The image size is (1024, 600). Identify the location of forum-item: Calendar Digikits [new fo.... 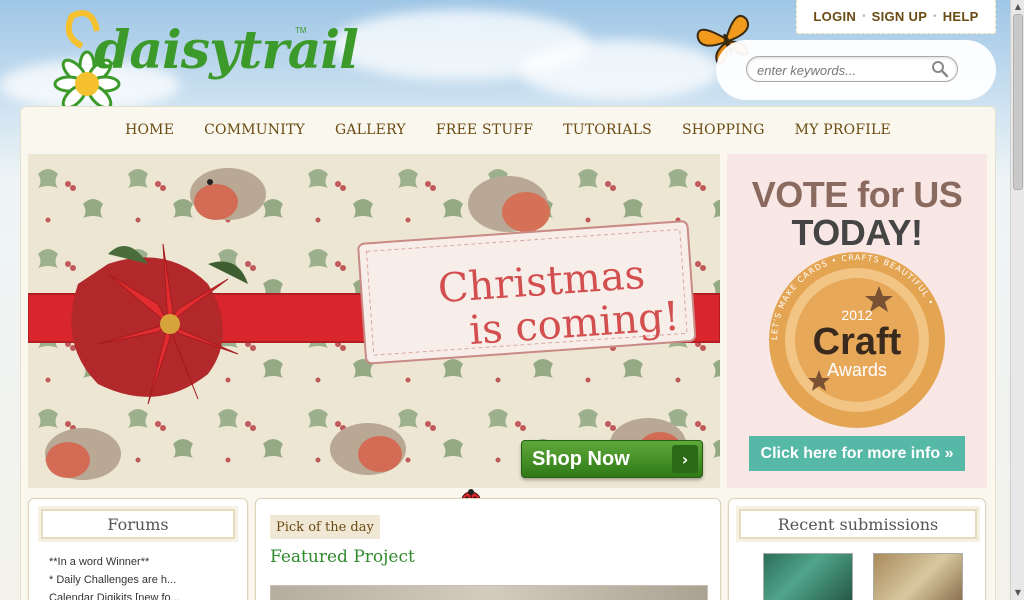
(114, 594).